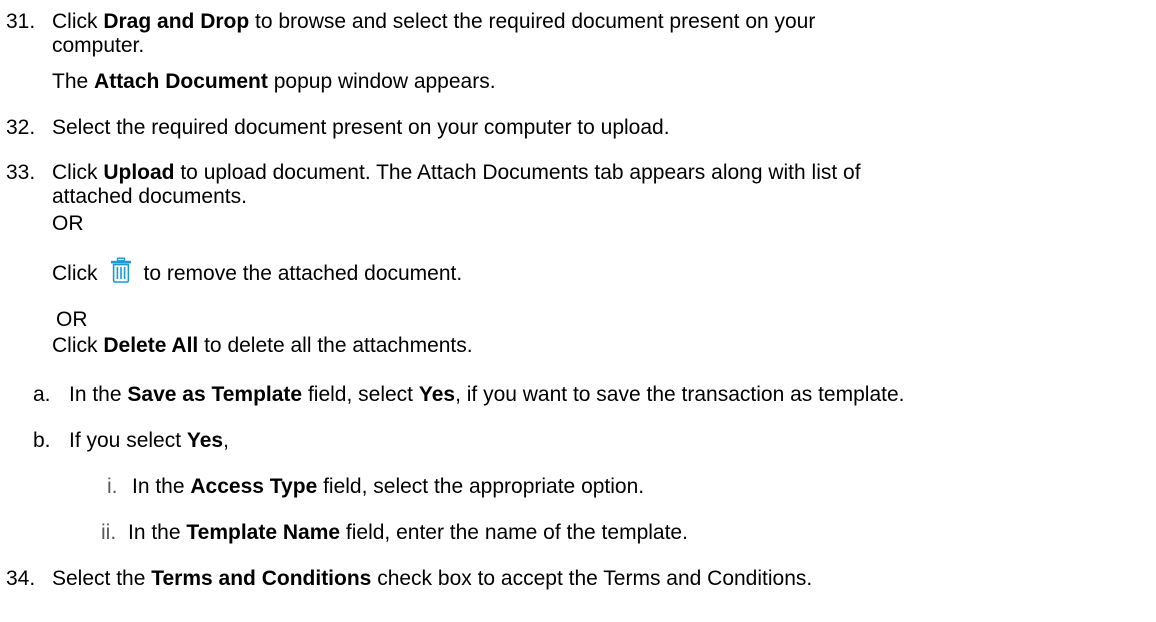  I want to click on step-number: 34., so click(21, 578).